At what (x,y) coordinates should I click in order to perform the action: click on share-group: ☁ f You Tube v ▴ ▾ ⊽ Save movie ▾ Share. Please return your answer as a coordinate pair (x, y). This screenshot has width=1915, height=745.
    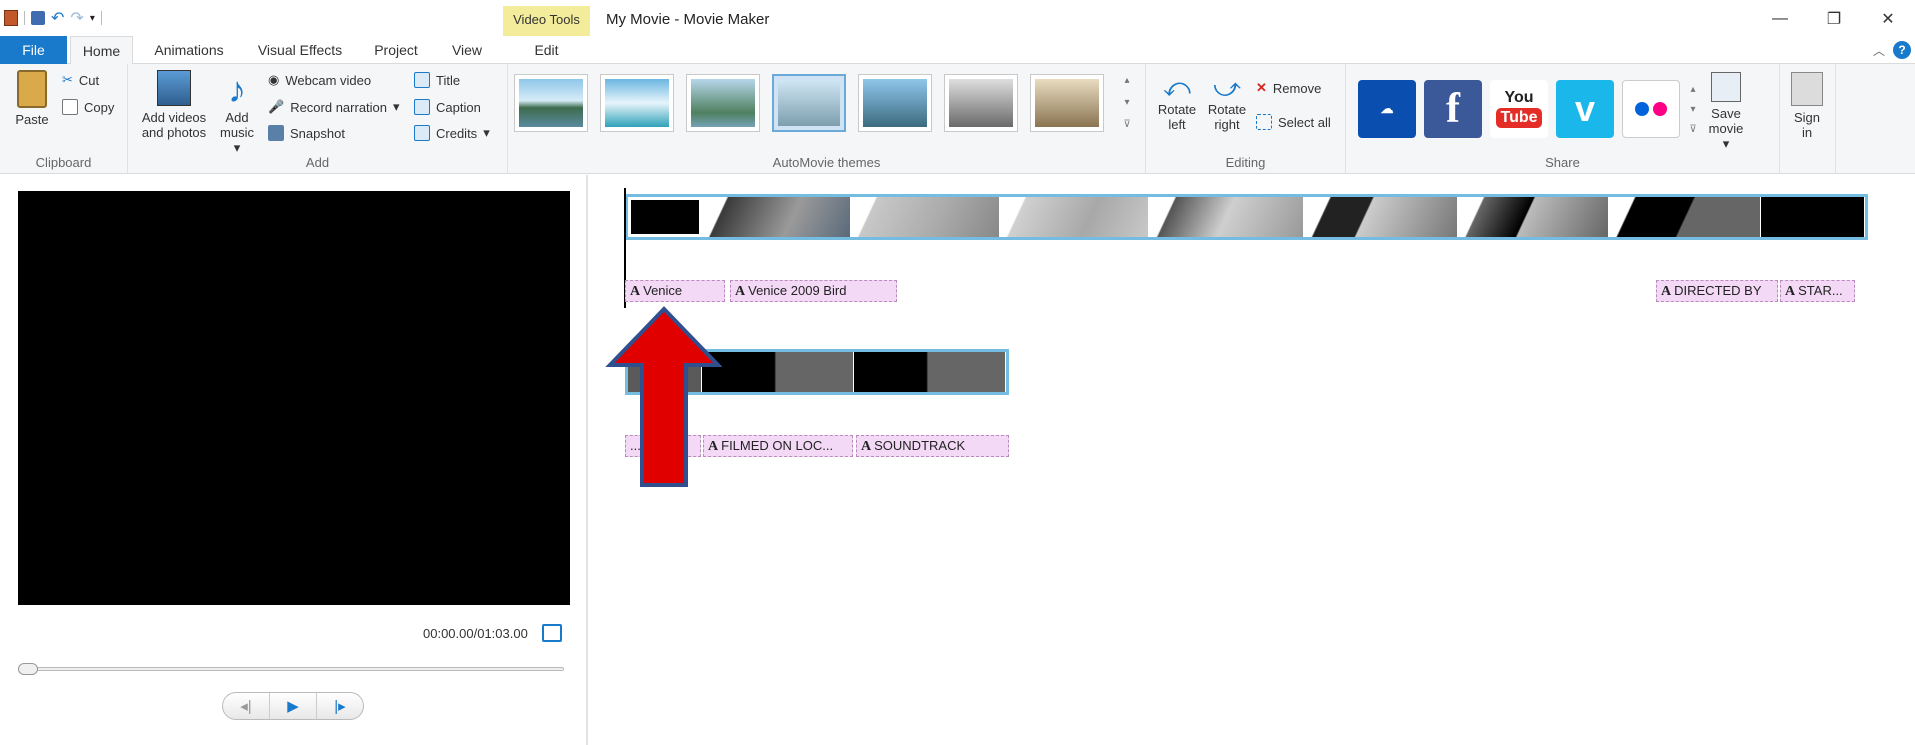
    Looking at the image, I should click on (1563, 119).